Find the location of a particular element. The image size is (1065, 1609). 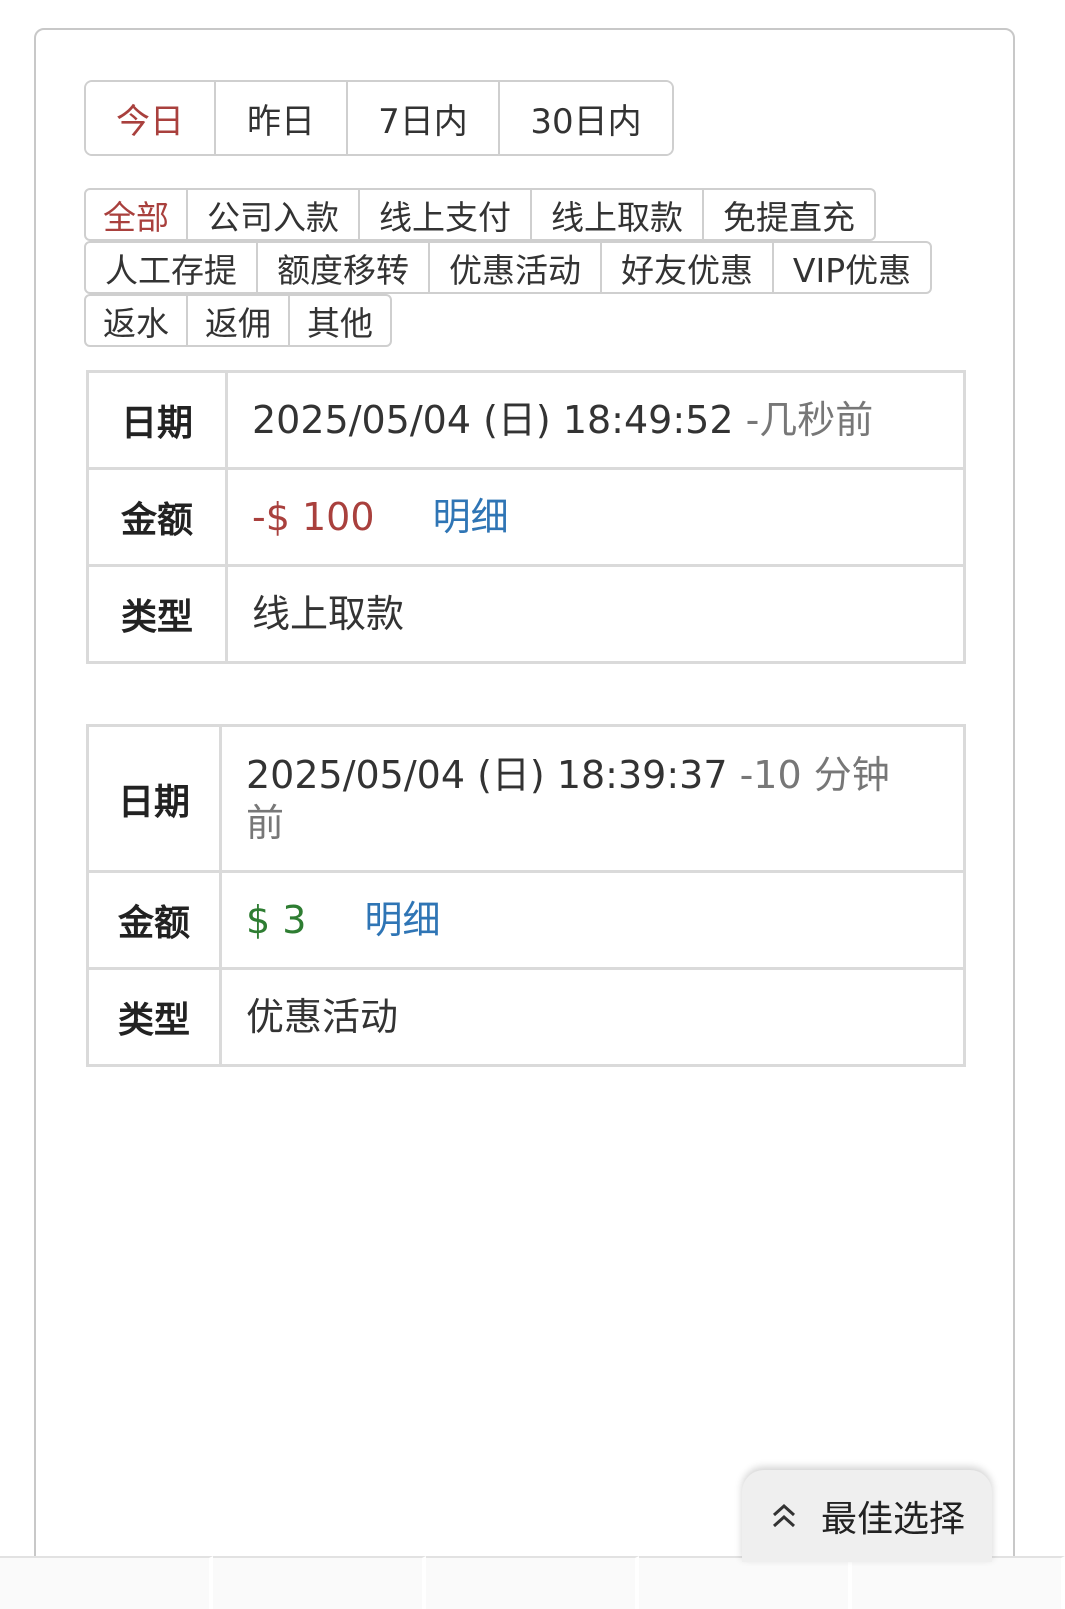

relative-time: -几秒前 is located at coordinates (809, 420).